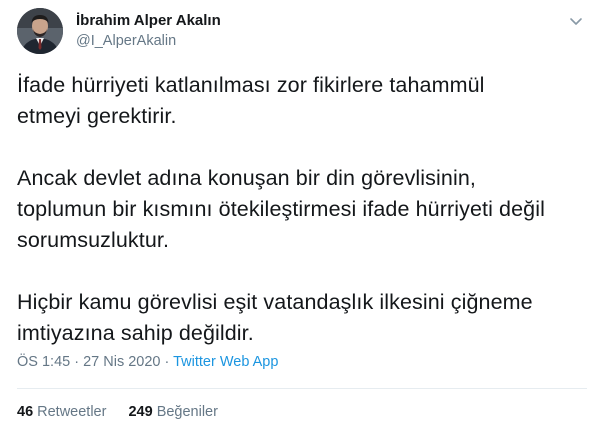  I want to click on tweet-metadata: ÖS 1:45 · 27 Nis 2020 · Twitter Web App, so click(147, 362).